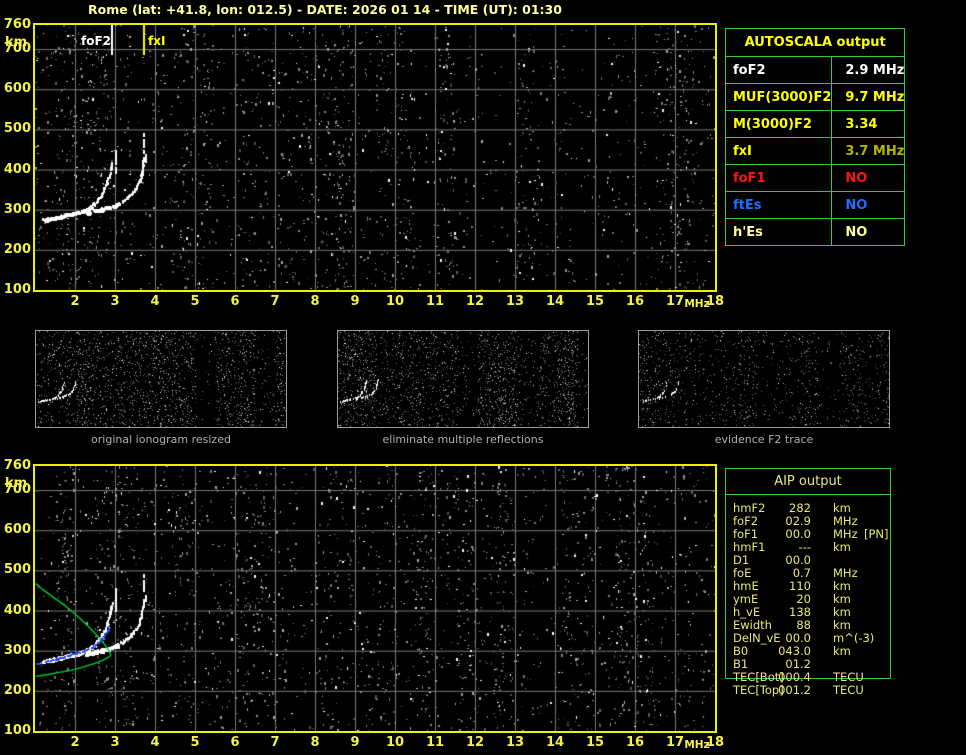 The width and height of the screenshot is (966, 755). Describe the element at coordinates (868, 124) in the screenshot. I see `parameter-value: 3.34` at that location.